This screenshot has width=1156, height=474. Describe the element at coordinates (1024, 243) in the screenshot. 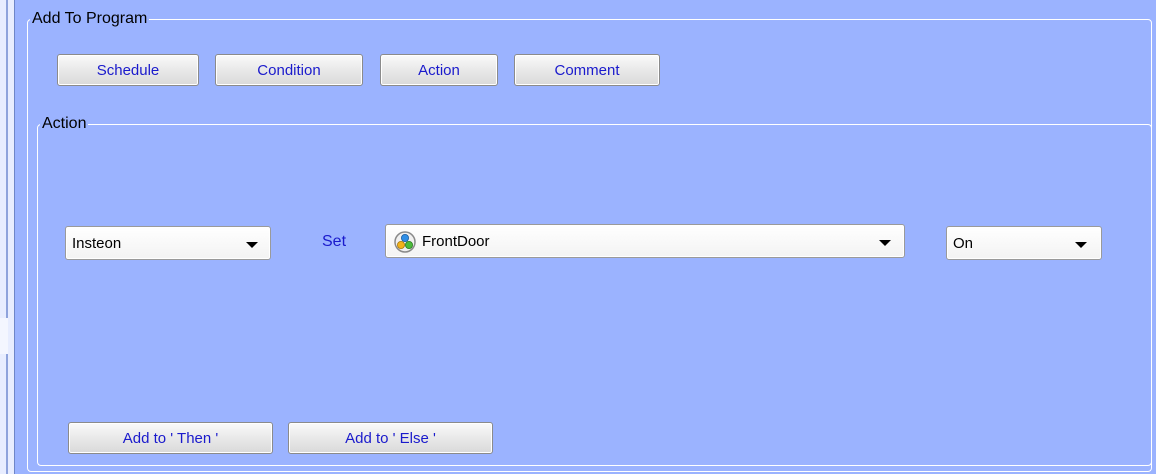

I see `state-select: On` at that location.